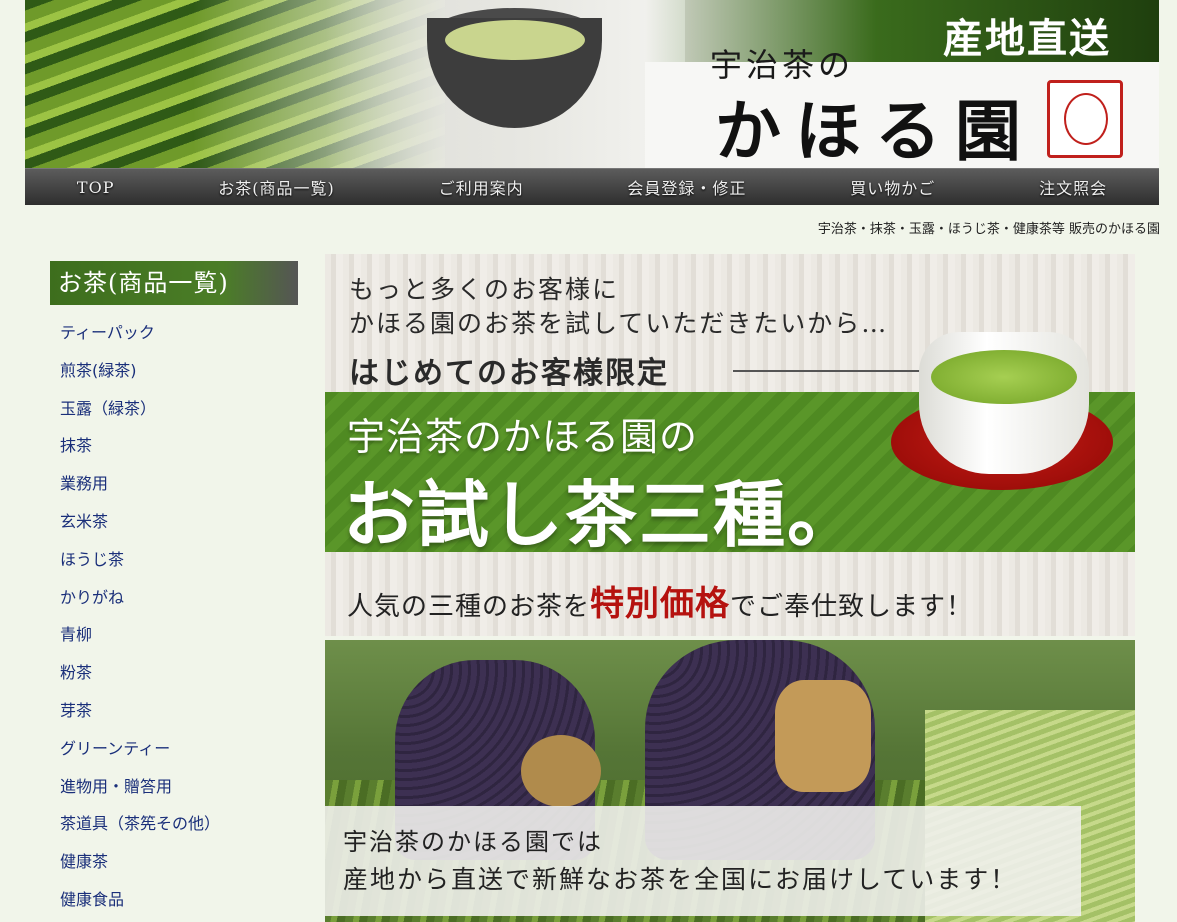 Image resolution: width=1177 pixels, height=922 pixels. Describe the element at coordinates (680, 879) in the screenshot. I see `farm-caption-line2: 産地から直送で新鮮なお茶を全国にお届けしています！` at that location.